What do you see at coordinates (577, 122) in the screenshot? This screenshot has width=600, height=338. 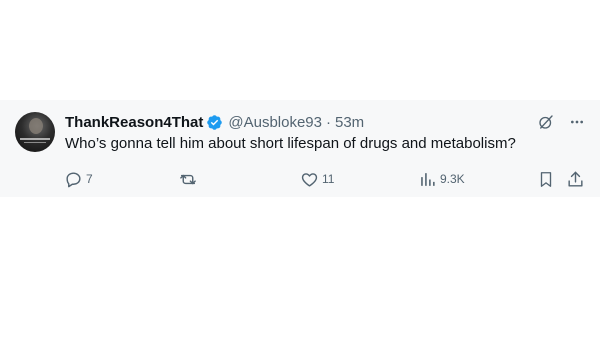 I see `more-icon` at bounding box center [577, 122].